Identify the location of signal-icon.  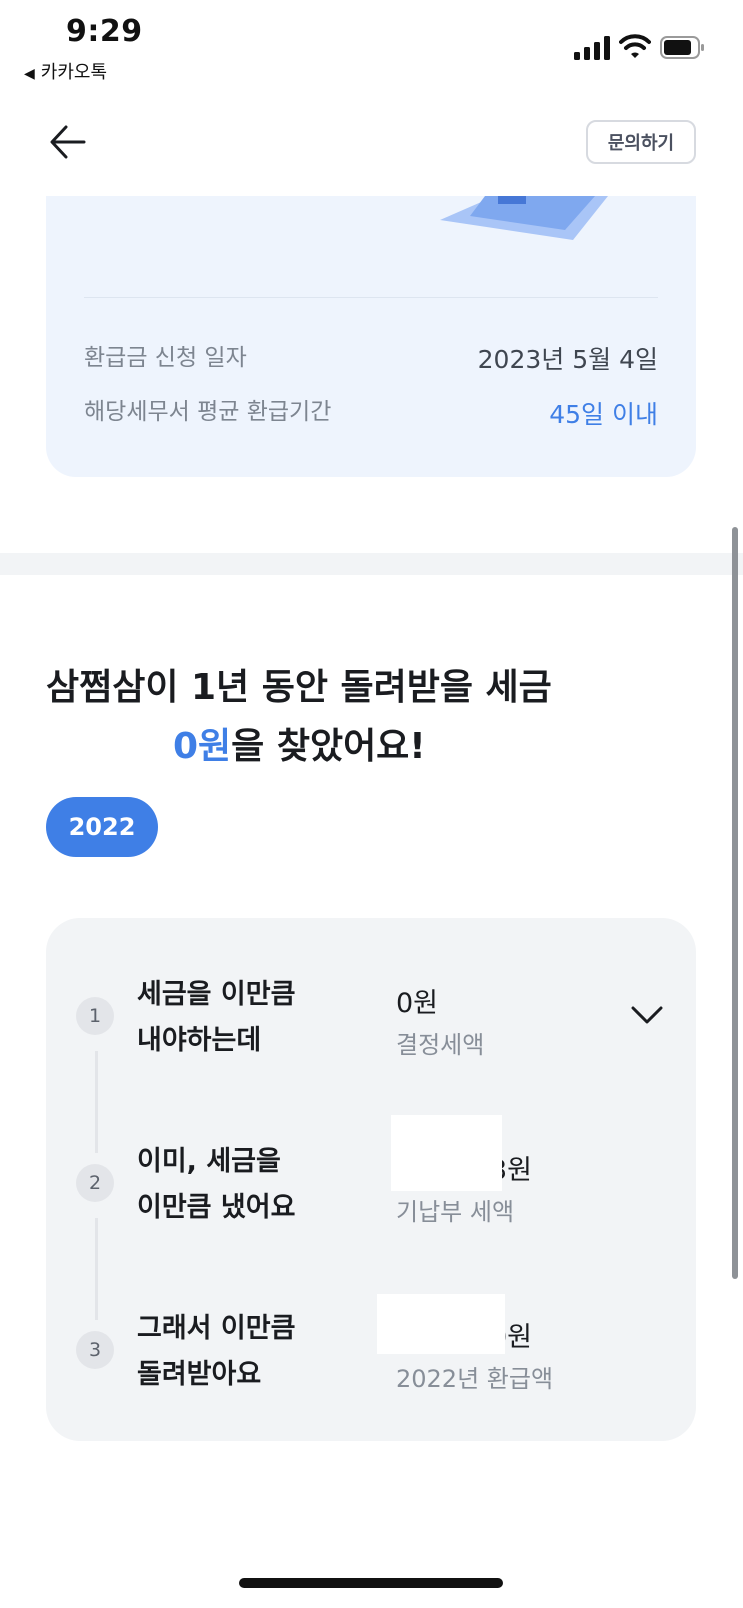
(592, 48).